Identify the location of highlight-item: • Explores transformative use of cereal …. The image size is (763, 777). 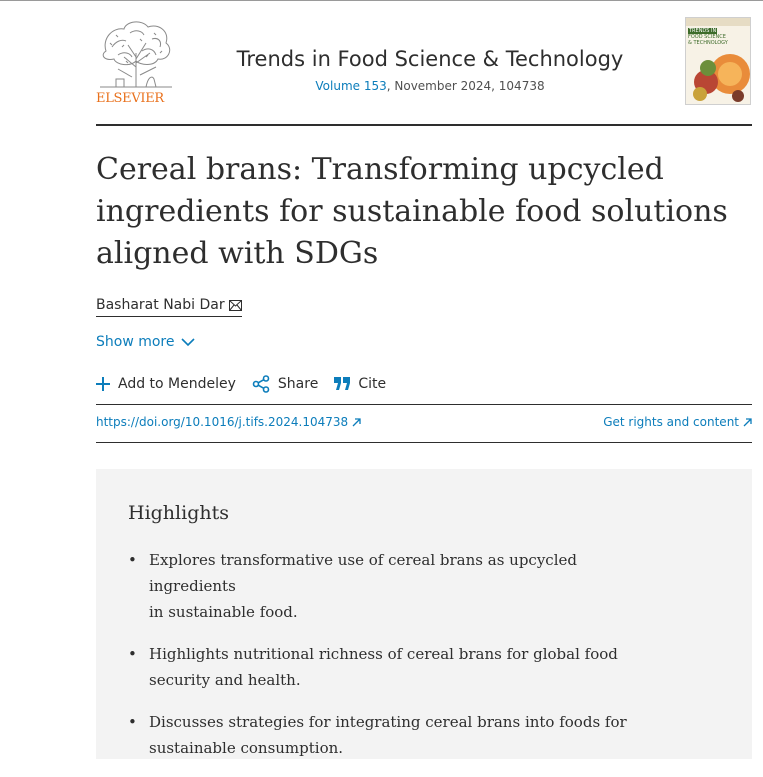
(398, 586).